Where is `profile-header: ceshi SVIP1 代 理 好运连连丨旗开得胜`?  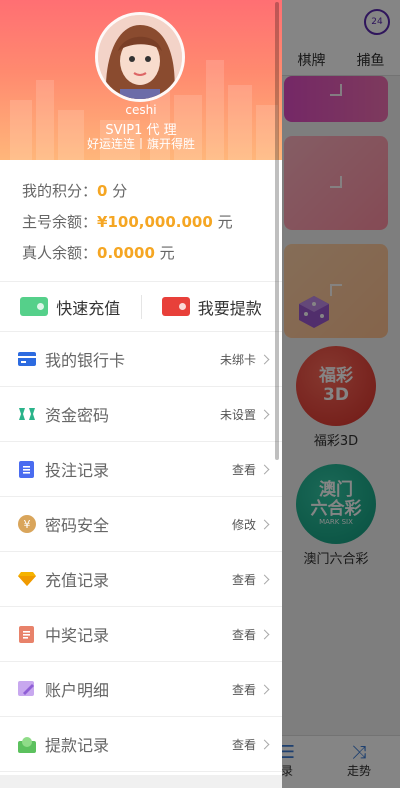
profile-header: ceshi SVIP1 代 理 好运连连丨旗开得胜 is located at coordinates (141, 80).